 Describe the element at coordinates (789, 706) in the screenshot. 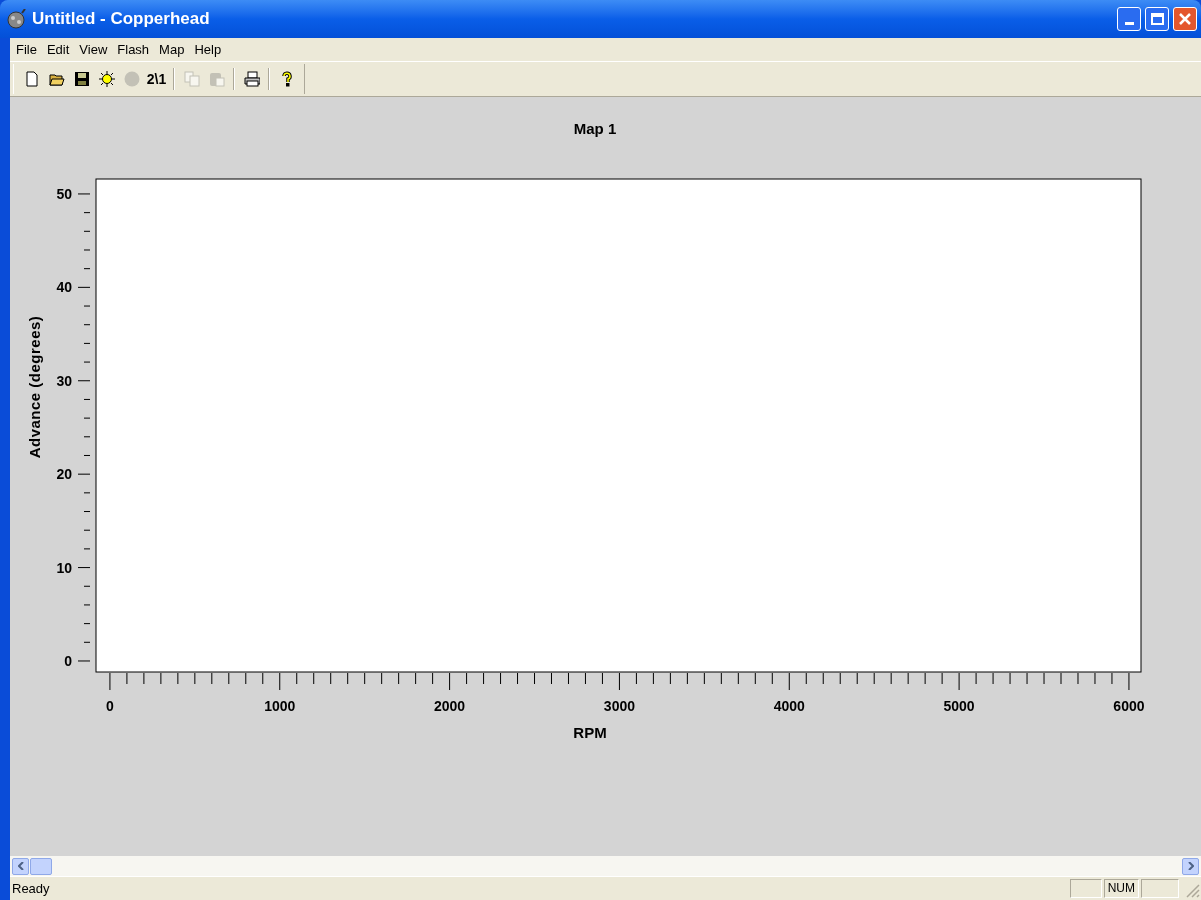

I see `x-tick-label: 4000` at that location.